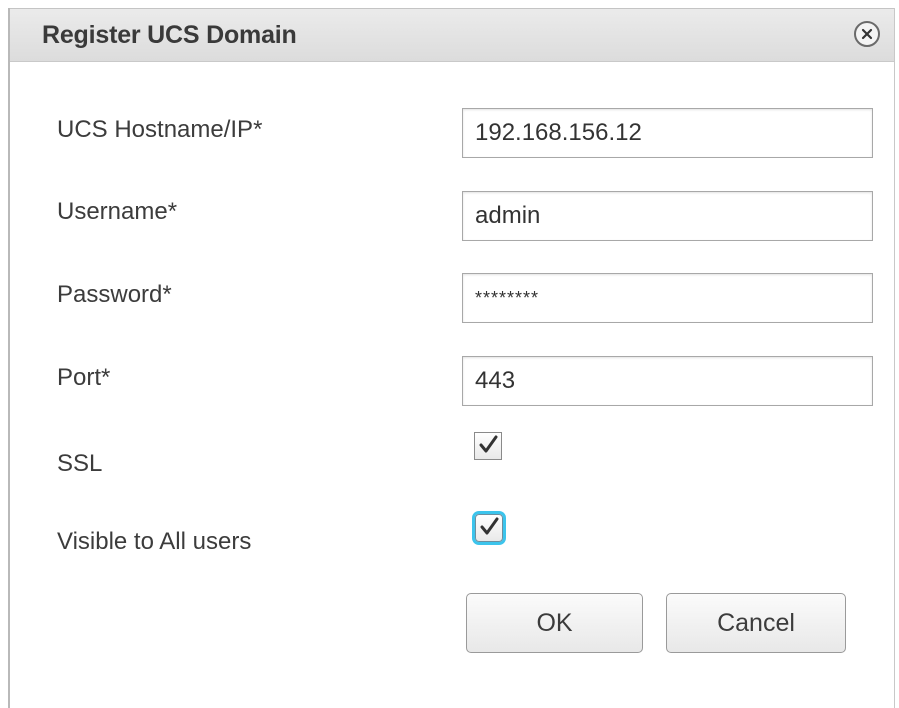 The width and height of the screenshot is (899, 708). What do you see at coordinates (667, 381) in the screenshot?
I see `port-input` at bounding box center [667, 381].